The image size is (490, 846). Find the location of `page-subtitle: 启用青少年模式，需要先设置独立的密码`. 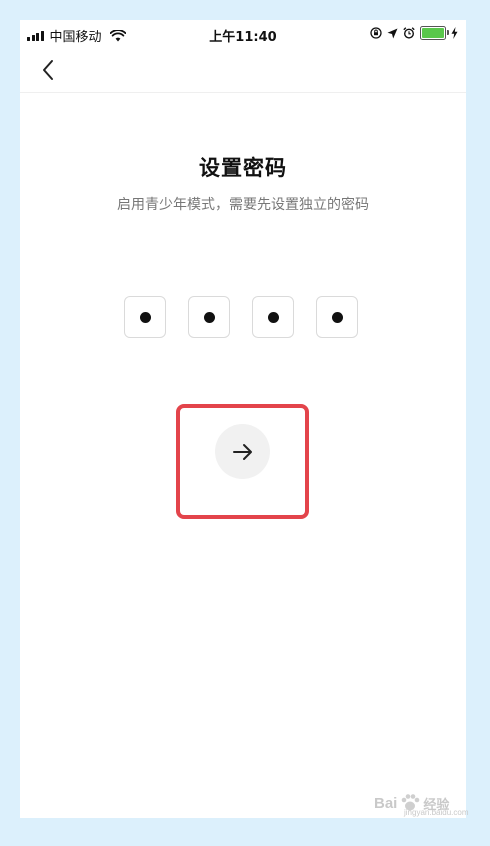

page-subtitle: 启用青少年模式，需要先设置独立的密码 is located at coordinates (243, 205).